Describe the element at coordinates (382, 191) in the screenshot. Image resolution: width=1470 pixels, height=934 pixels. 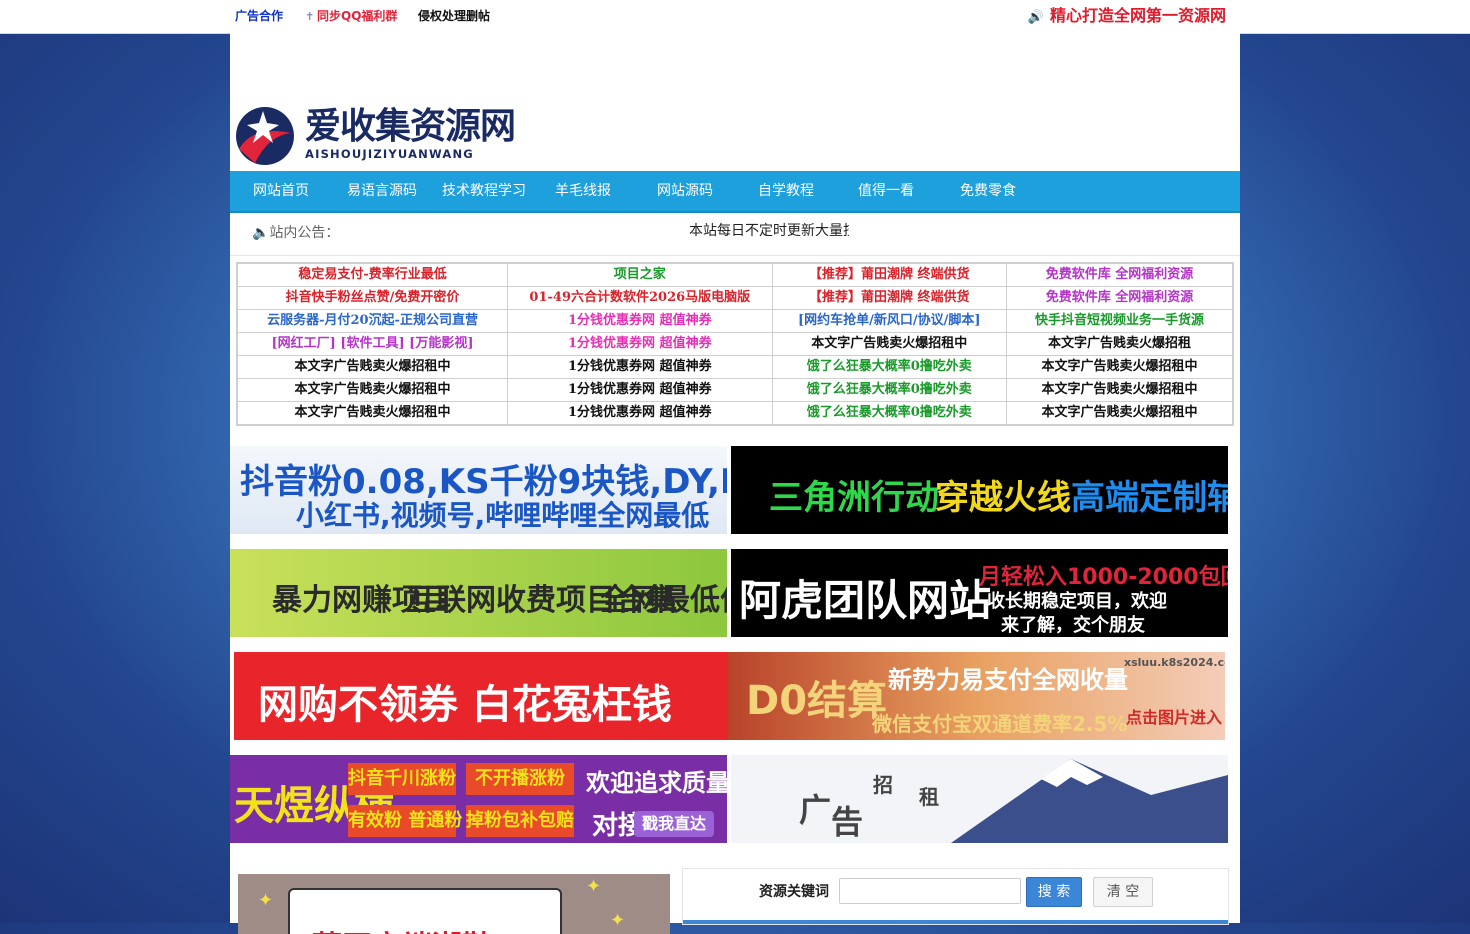
I see `nav-item-eyuyan: 易语言源码` at that location.